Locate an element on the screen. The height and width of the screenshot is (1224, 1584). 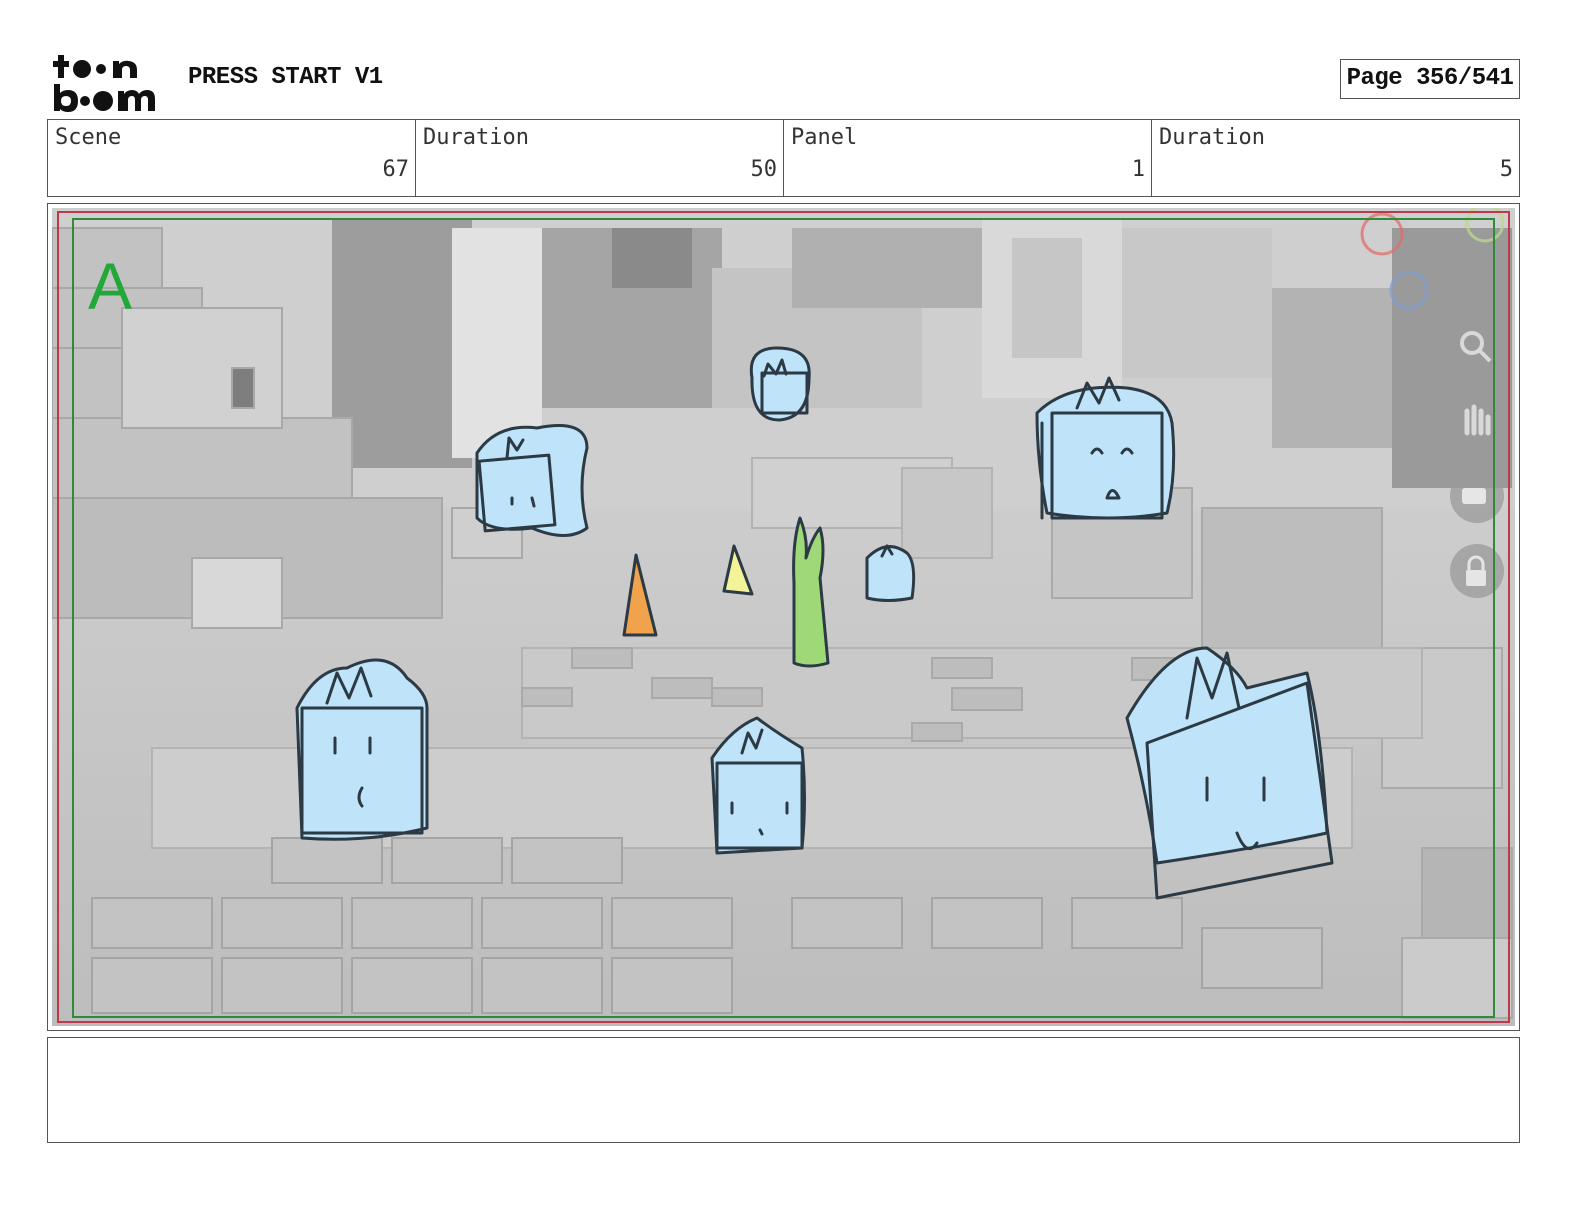
camera-label: A is located at coordinates (110, 286).